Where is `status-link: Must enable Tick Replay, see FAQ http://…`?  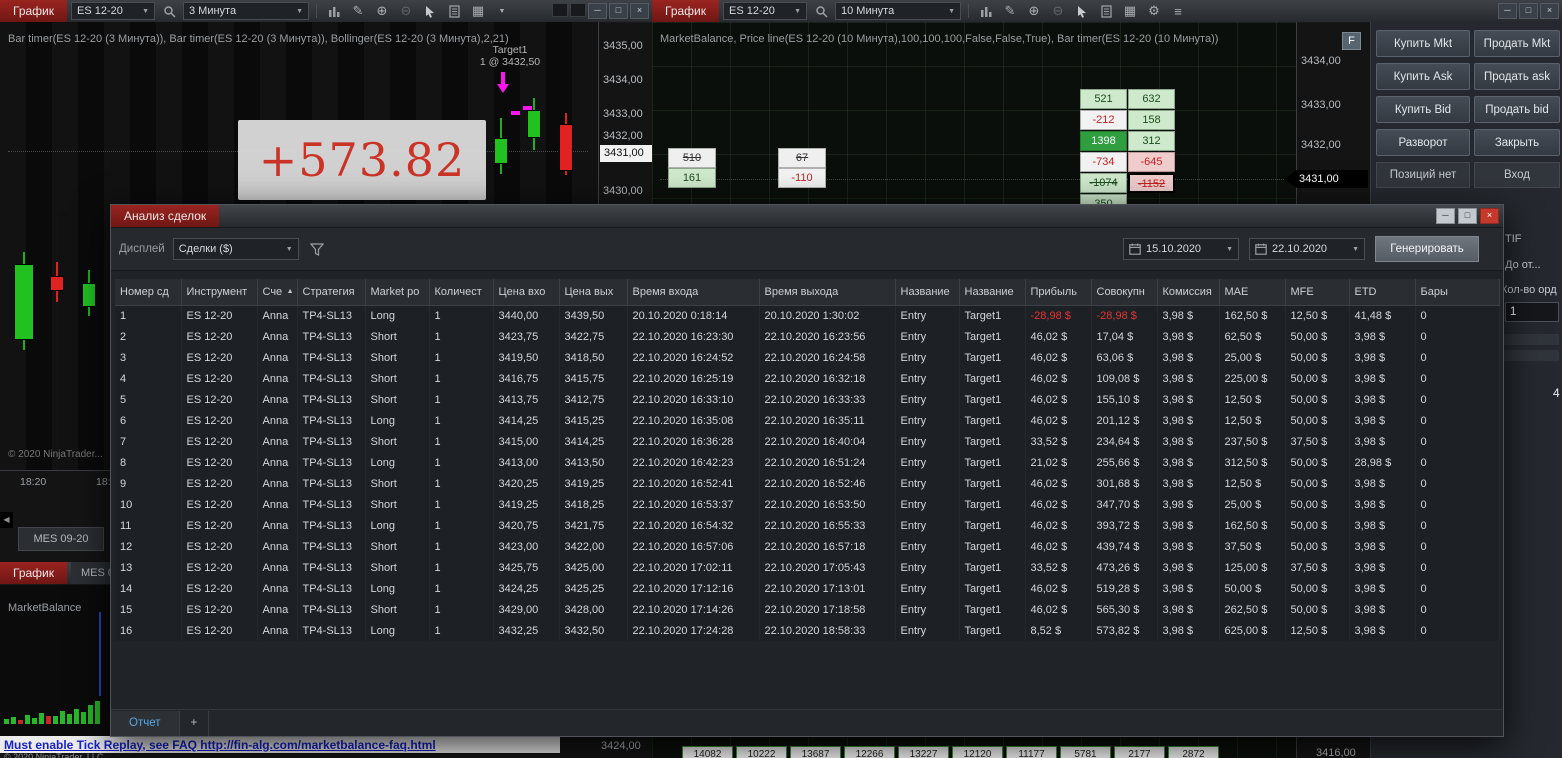
status-link: Must enable Tick Replay, see FAQ http://… is located at coordinates (218, 745).